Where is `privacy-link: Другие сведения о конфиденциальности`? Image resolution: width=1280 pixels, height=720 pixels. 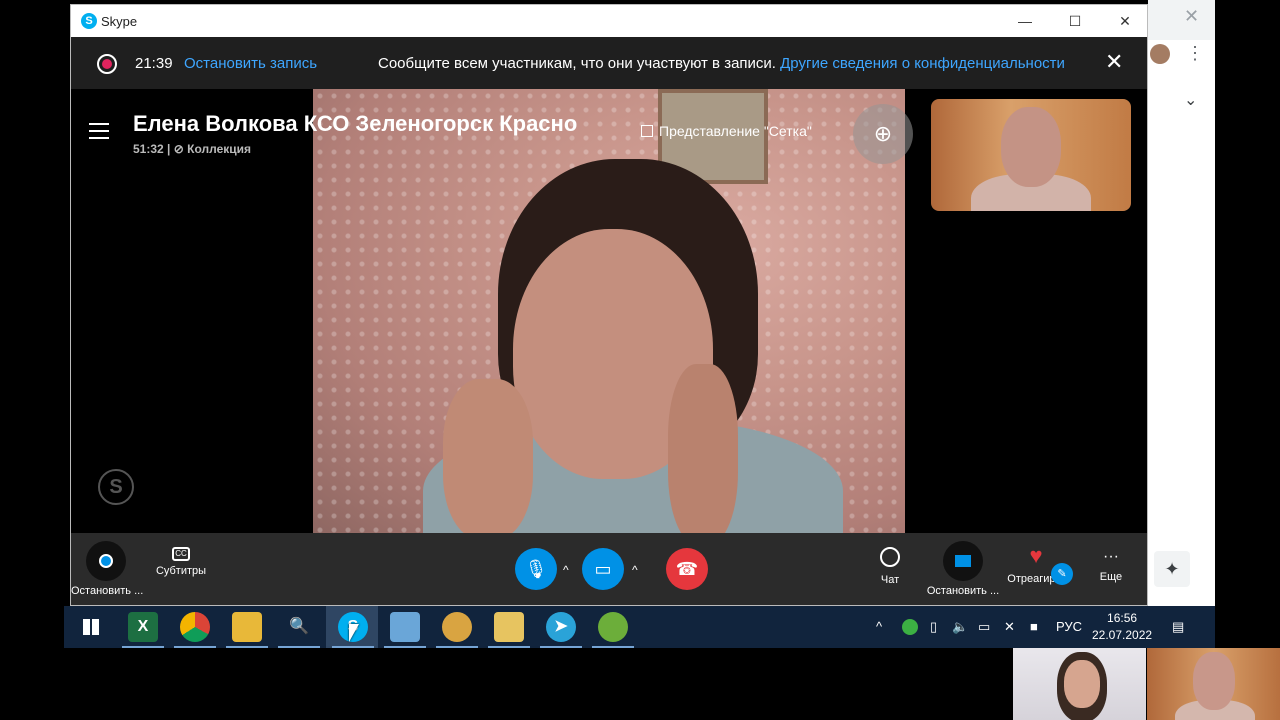
privacy-link: Другие сведения о конфиденциальности is located at coordinates (922, 63).